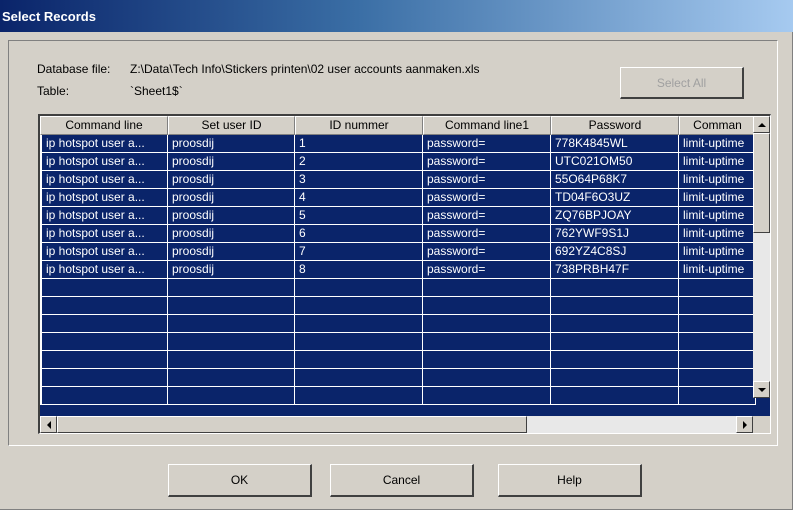  I want to click on table-cell: 738PRBH47F, so click(615, 270).